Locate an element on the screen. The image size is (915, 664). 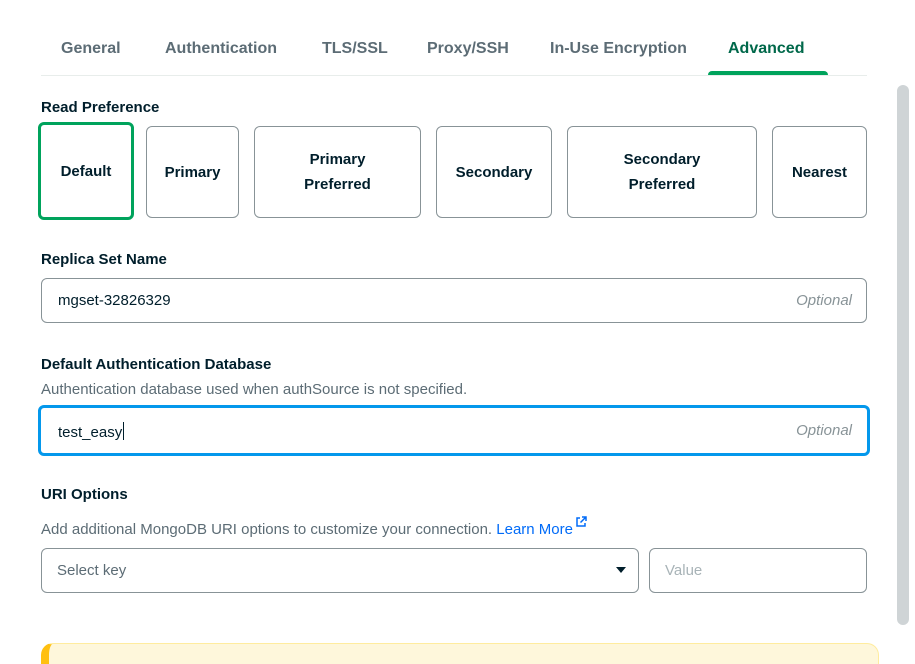
tab-advanced: Advanced is located at coordinates (766, 49).